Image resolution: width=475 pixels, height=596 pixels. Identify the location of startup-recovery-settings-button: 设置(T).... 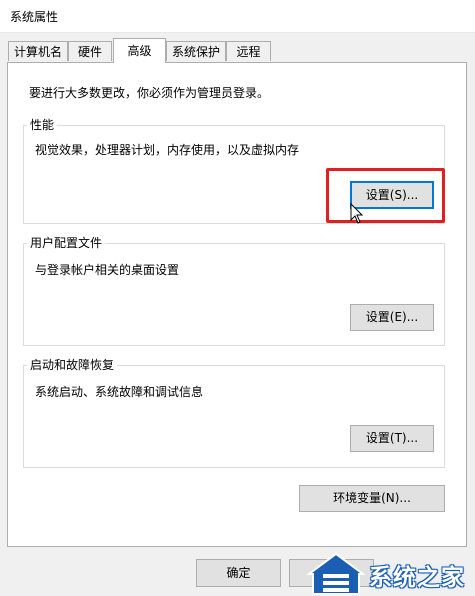
(392, 438).